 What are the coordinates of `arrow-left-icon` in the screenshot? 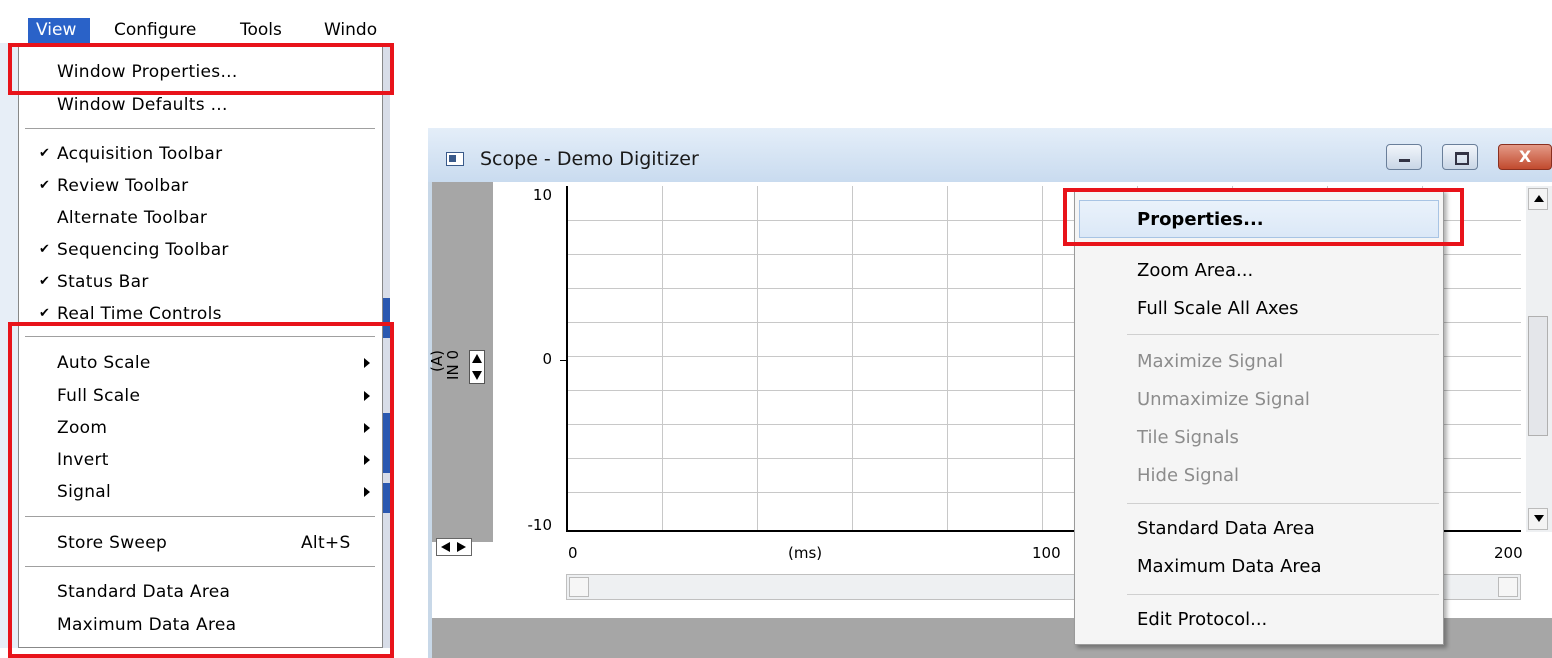 It's located at (445, 547).